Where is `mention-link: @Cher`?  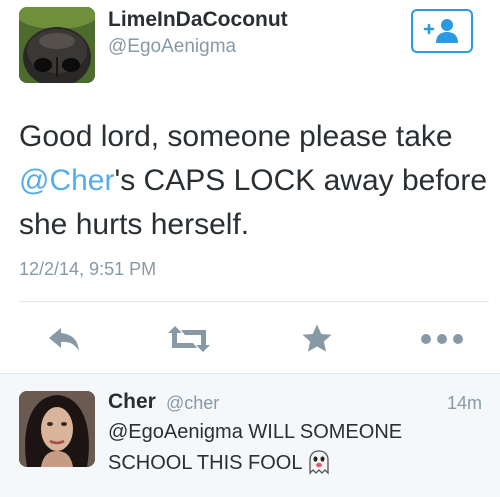 mention-link: @Cher is located at coordinates (66, 180).